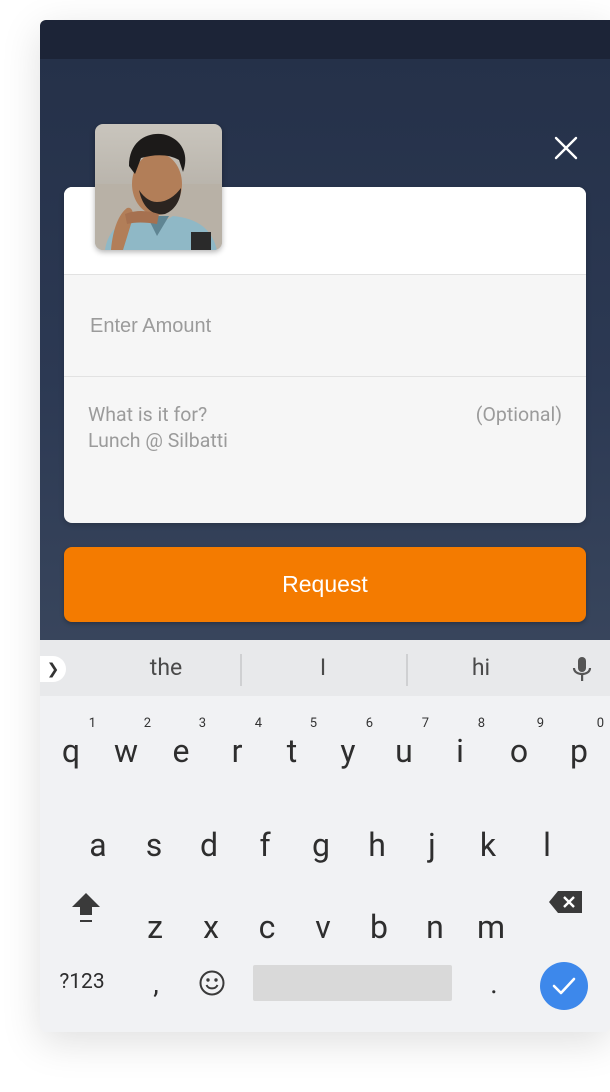 The width and height of the screenshot is (610, 1092). What do you see at coordinates (518, 414) in the screenshot?
I see `optional-label: (Optional)` at bounding box center [518, 414].